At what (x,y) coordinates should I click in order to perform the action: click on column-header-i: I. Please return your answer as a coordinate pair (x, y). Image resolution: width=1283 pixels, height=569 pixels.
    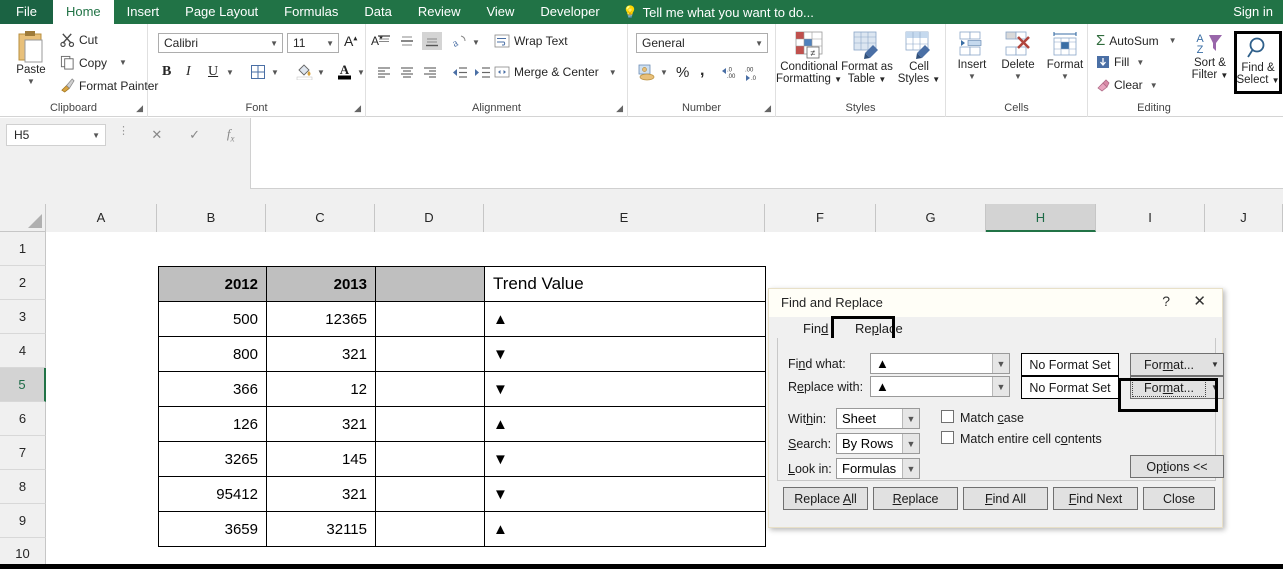
    Looking at the image, I should click on (1150, 218).